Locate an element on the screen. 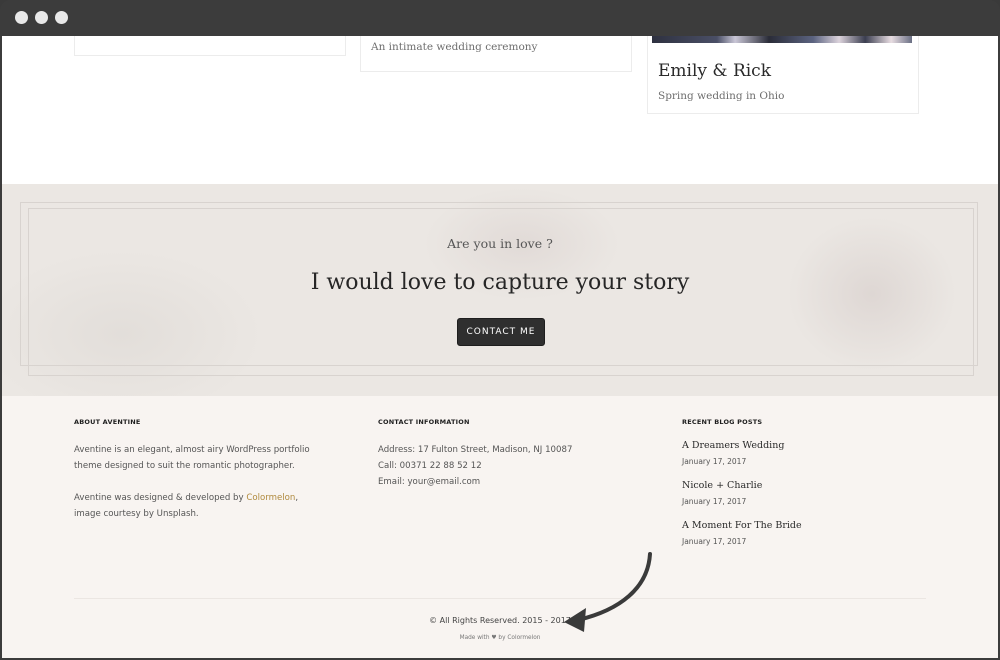 The height and width of the screenshot is (660, 1000). blog-post-title: A Moment For The Bride is located at coordinates (807, 525).